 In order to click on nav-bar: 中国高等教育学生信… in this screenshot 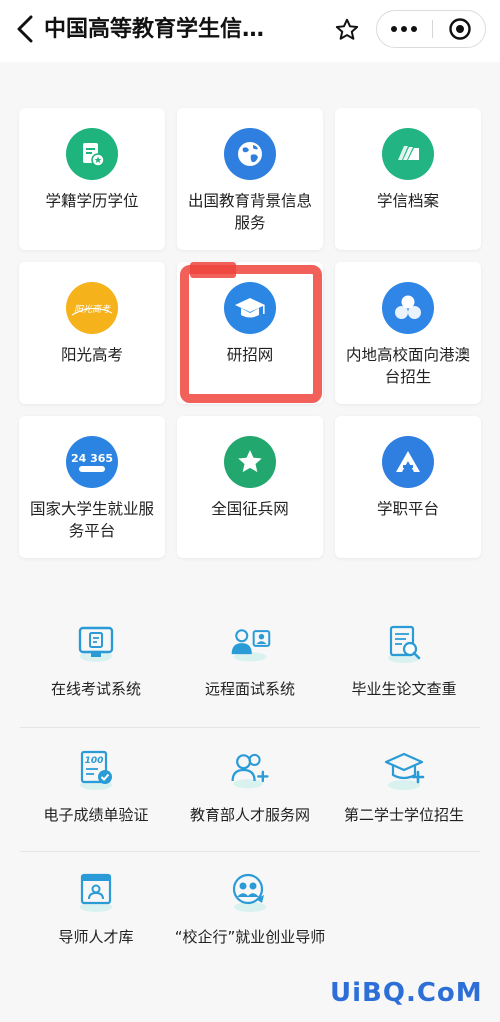, I will do `click(250, 31)`.